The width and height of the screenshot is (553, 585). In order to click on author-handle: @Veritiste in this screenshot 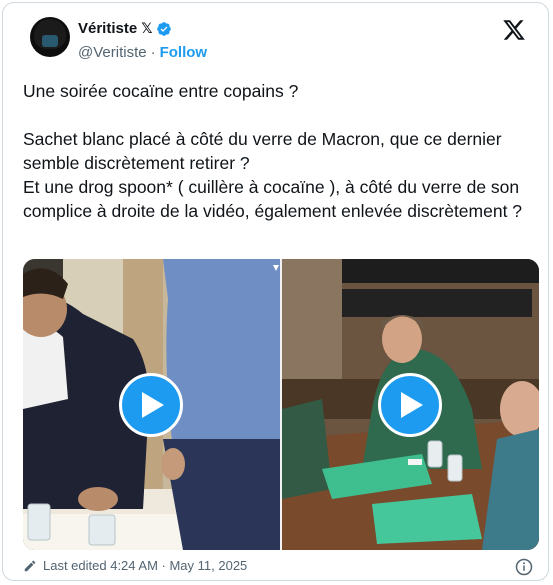, I will do `click(112, 52)`.